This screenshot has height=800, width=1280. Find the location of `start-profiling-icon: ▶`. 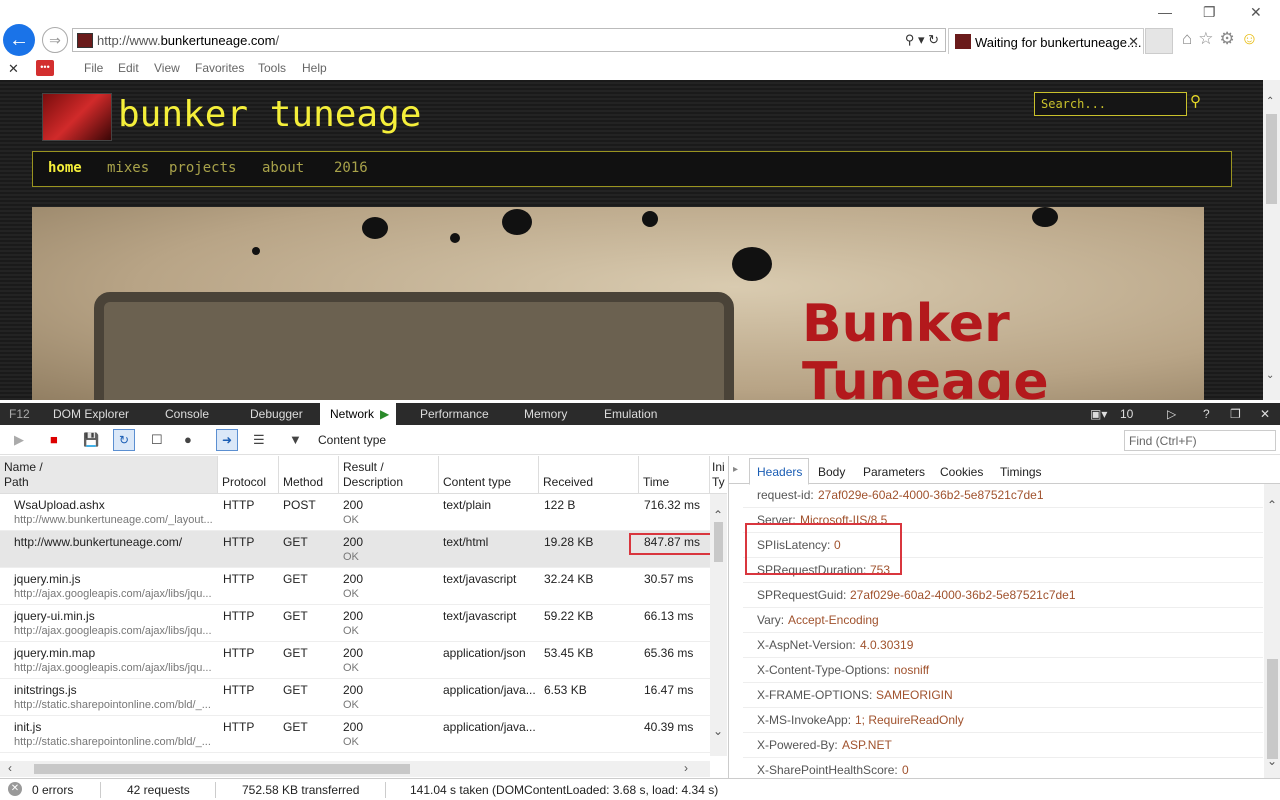

start-profiling-icon: ▶ is located at coordinates (19, 440).